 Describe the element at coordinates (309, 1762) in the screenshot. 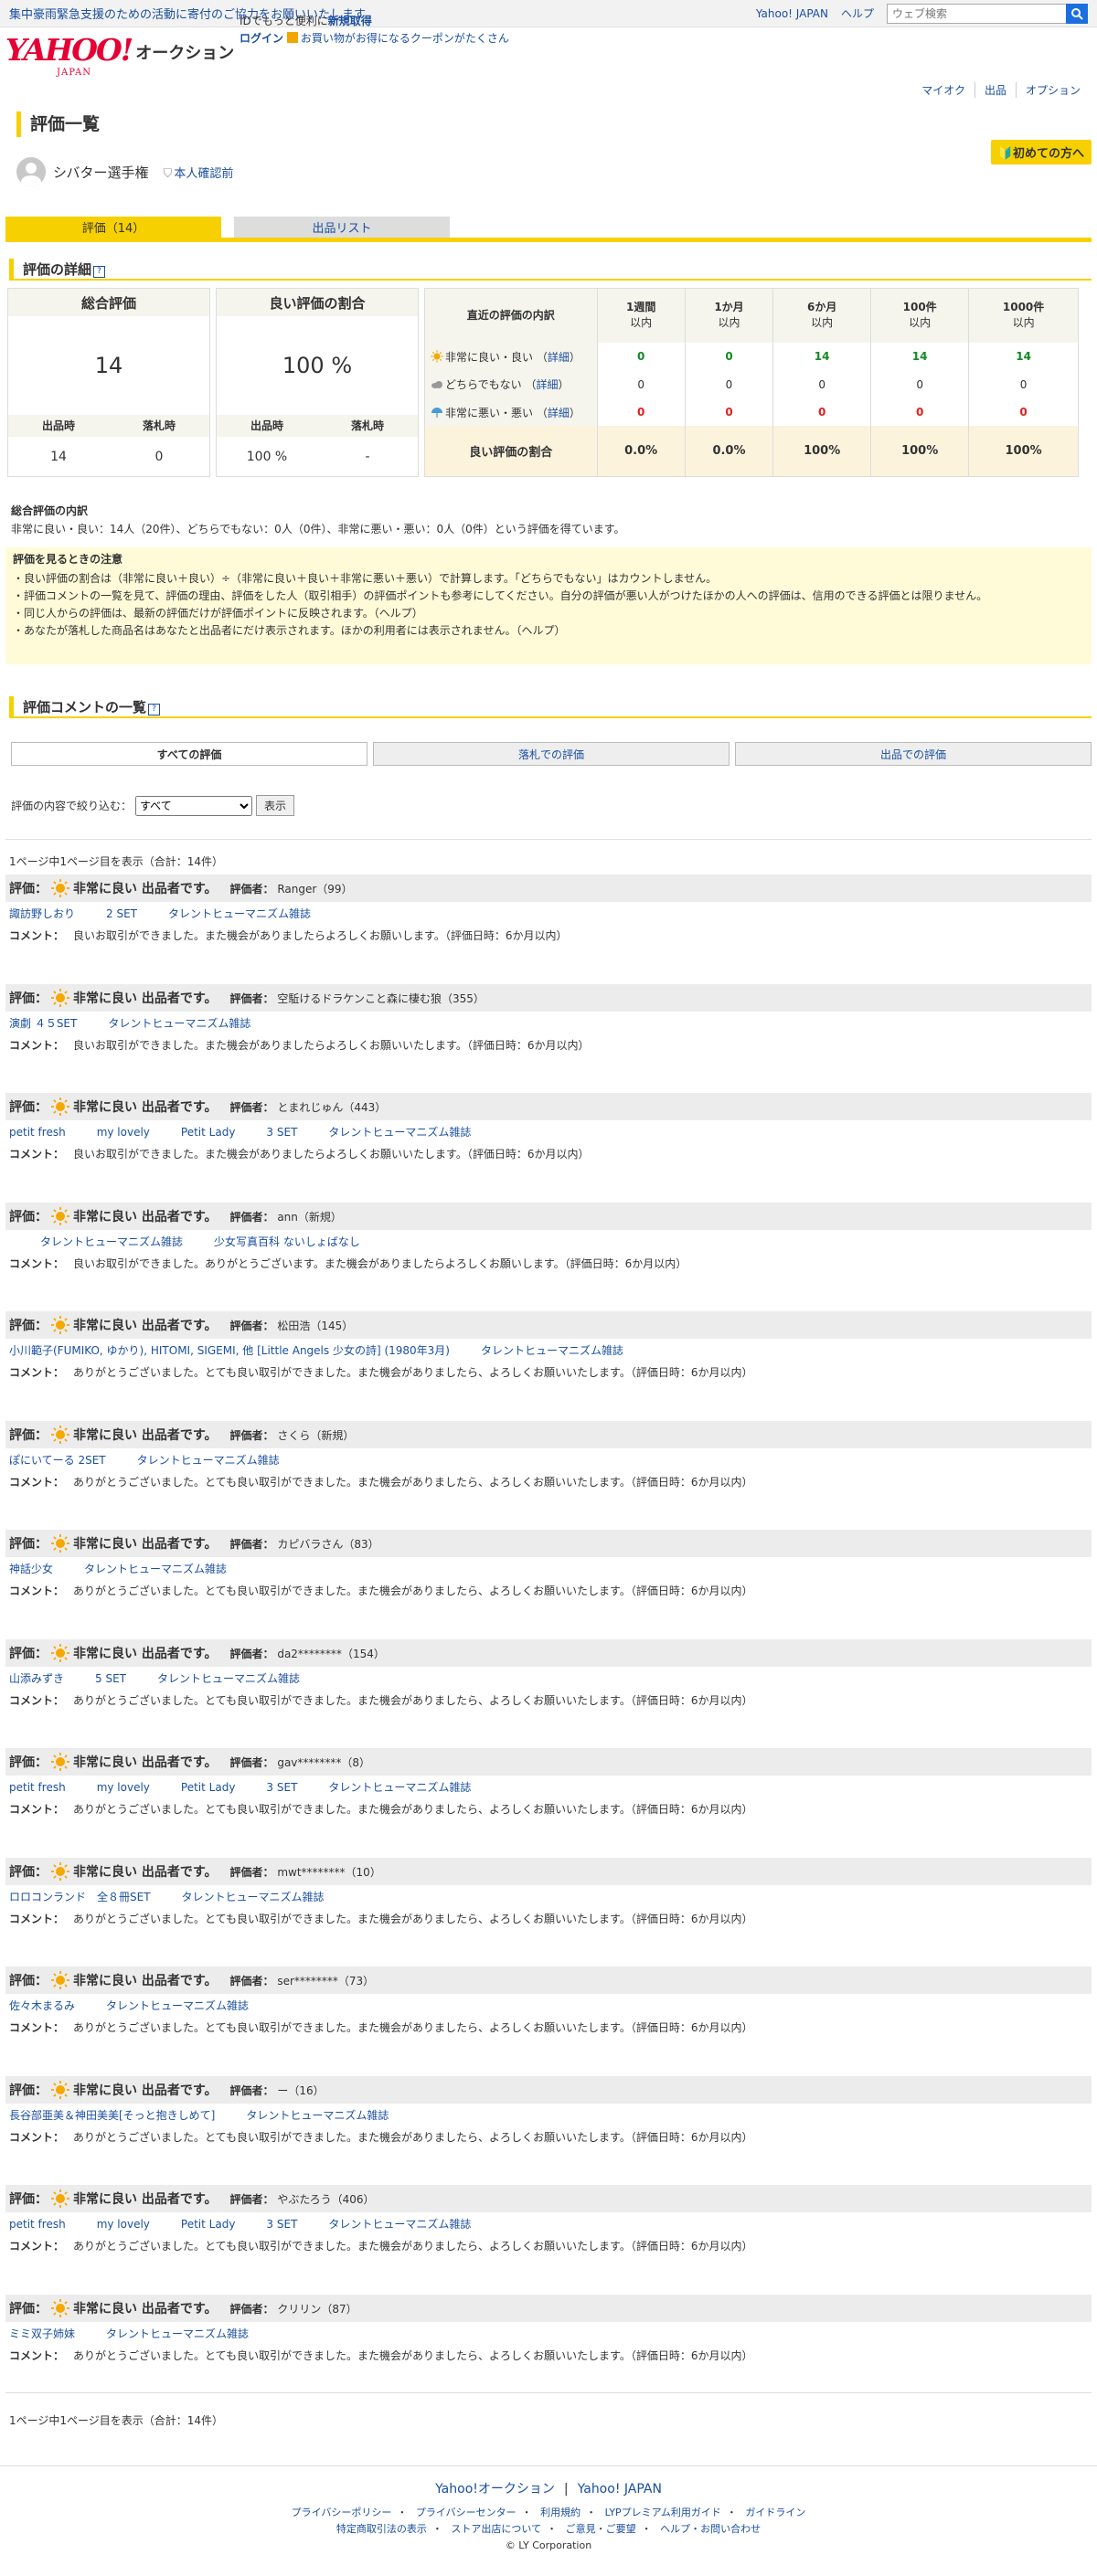

I see `rater-name: gav********` at that location.